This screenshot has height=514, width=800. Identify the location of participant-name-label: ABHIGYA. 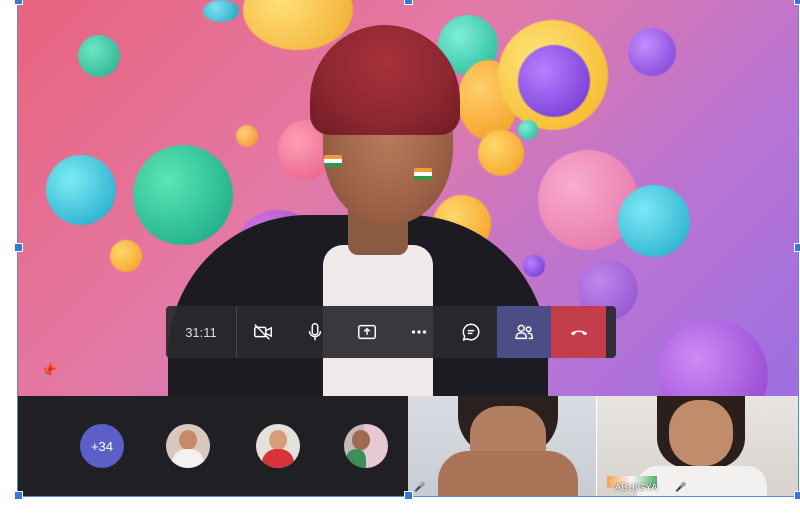
(636, 487).